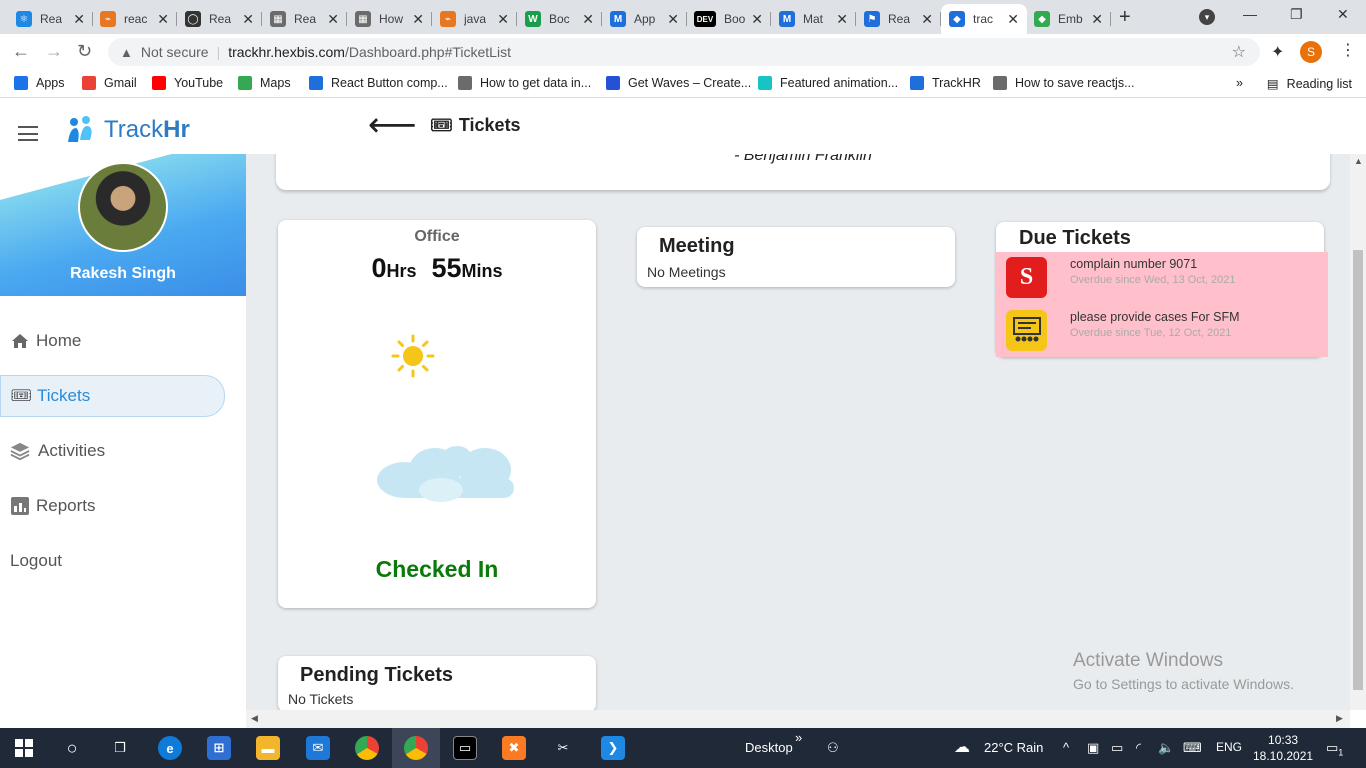  I want to click on vscode-icon: ❯, so click(613, 748).